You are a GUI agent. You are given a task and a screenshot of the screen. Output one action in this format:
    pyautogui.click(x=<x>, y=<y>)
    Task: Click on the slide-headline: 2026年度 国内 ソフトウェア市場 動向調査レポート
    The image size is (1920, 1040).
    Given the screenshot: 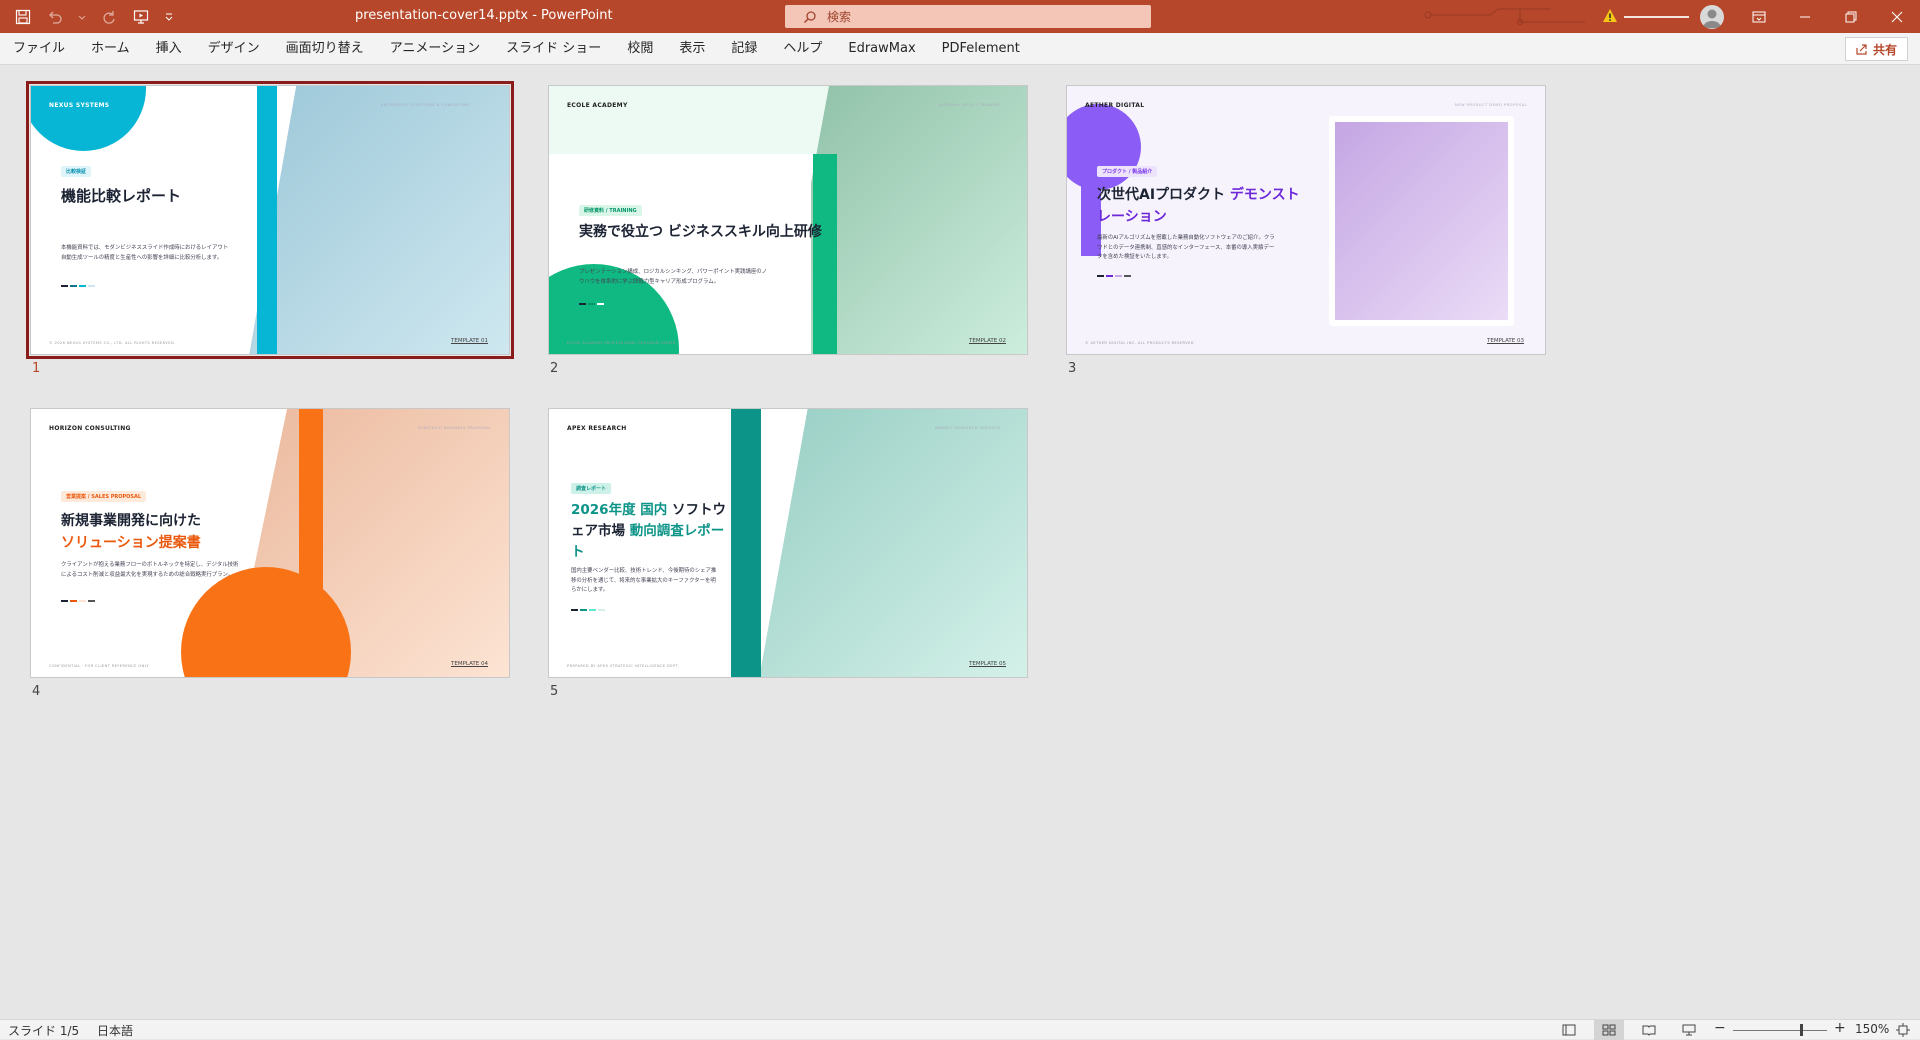 What is the action you would take?
    pyautogui.click(x=650, y=531)
    